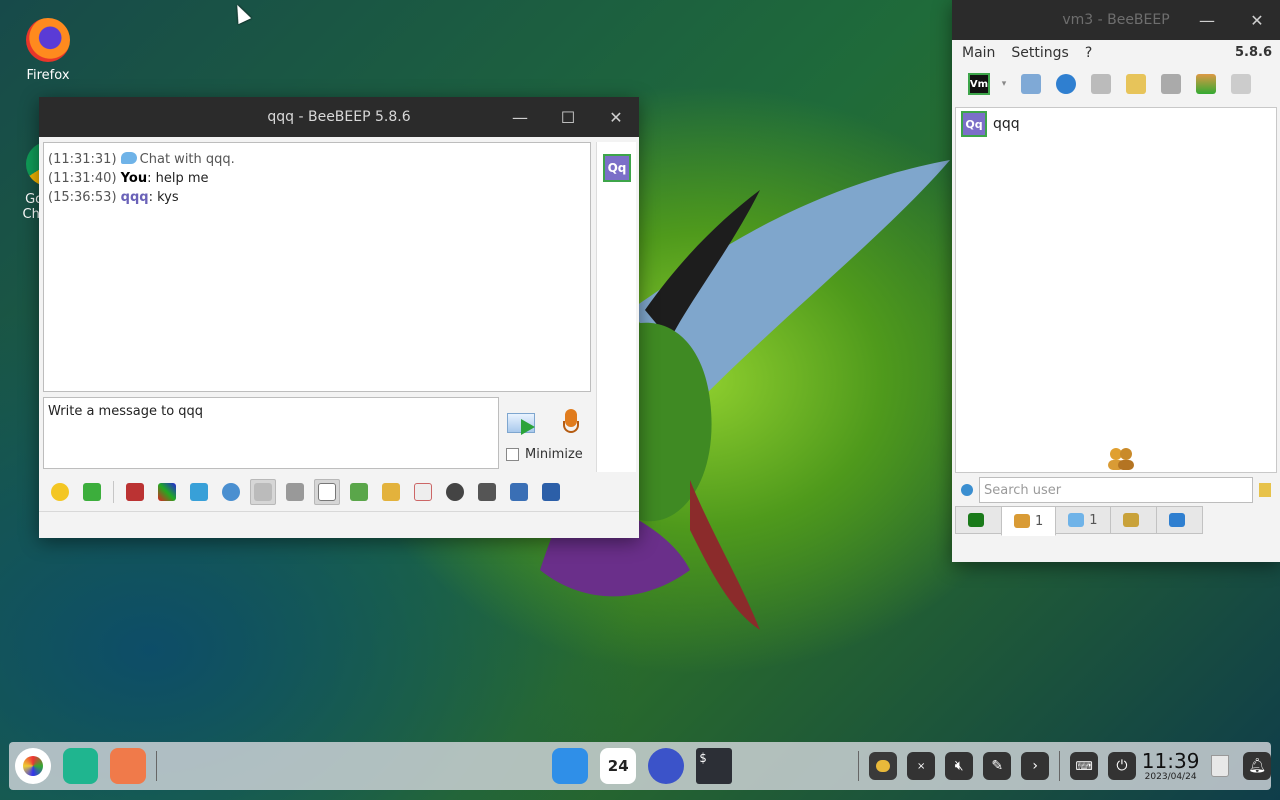 The height and width of the screenshot is (800, 1280). Describe the element at coordinates (487, 492) in the screenshot. I see `terminal-button` at that location.